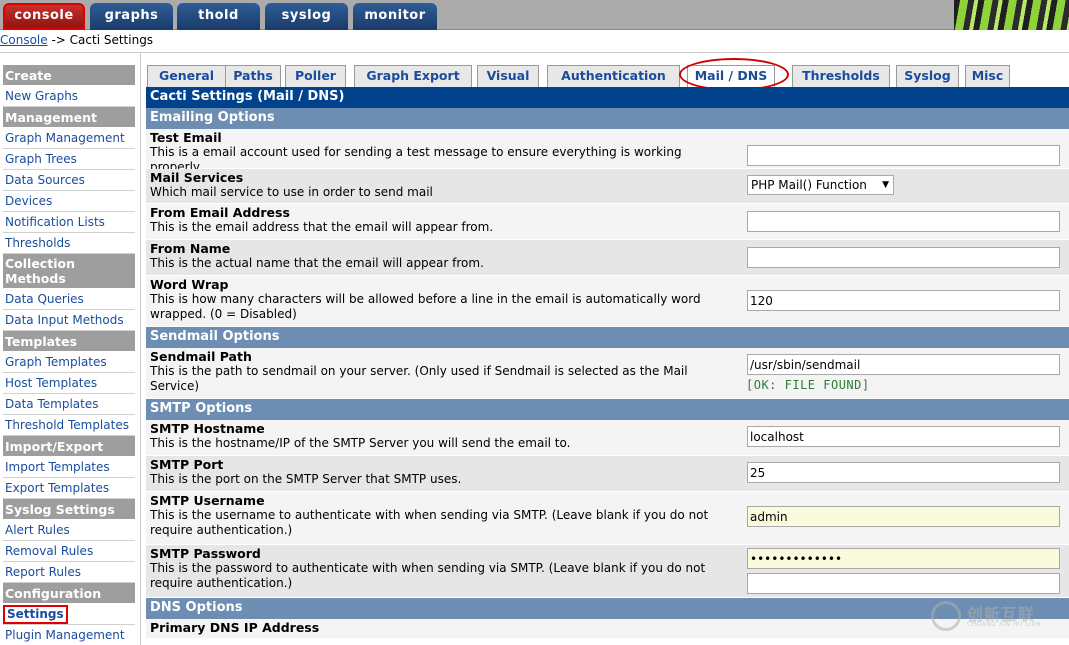 The height and width of the screenshot is (645, 1069). What do you see at coordinates (69, 138) in the screenshot?
I see `sidebar-item-graph-management: Graph Management` at bounding box center [69, 138].